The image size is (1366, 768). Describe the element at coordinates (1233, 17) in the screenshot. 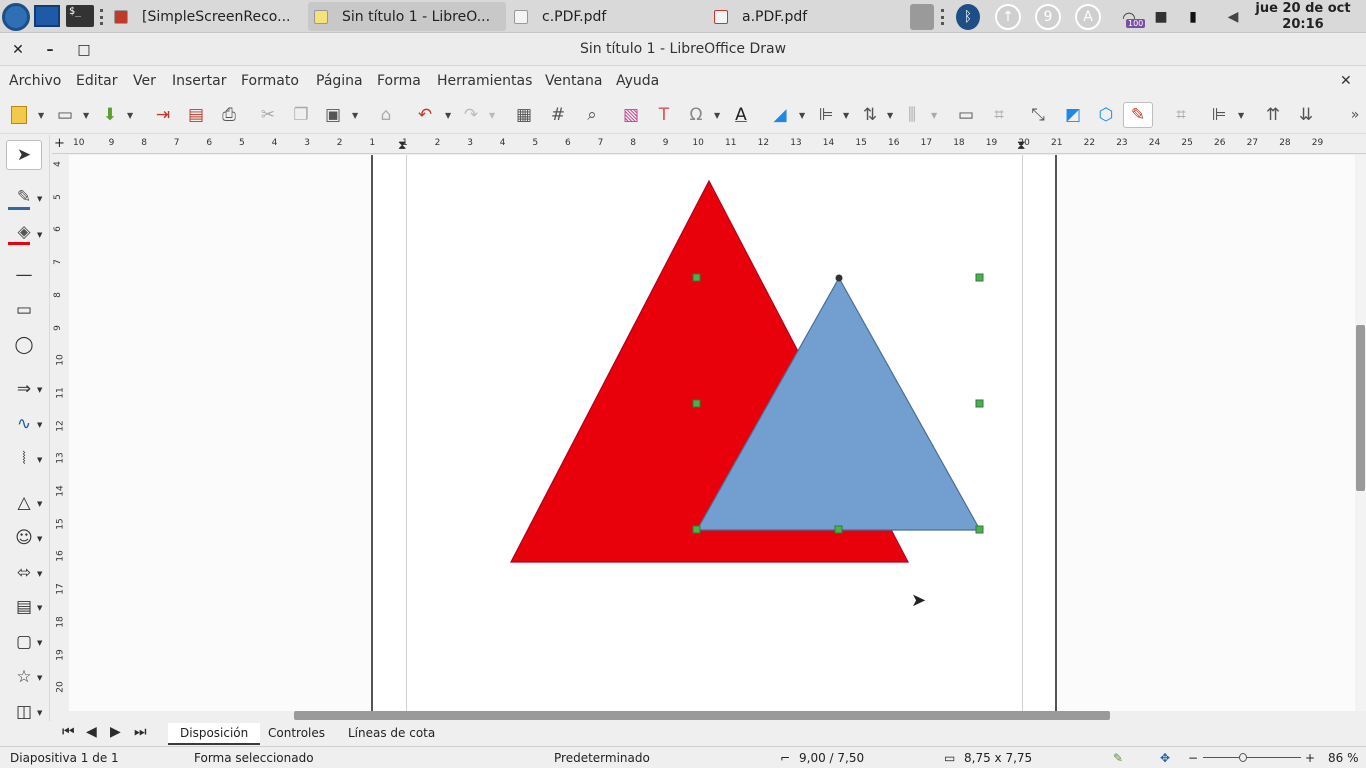

I see `volume-icon: ◀` at that location.